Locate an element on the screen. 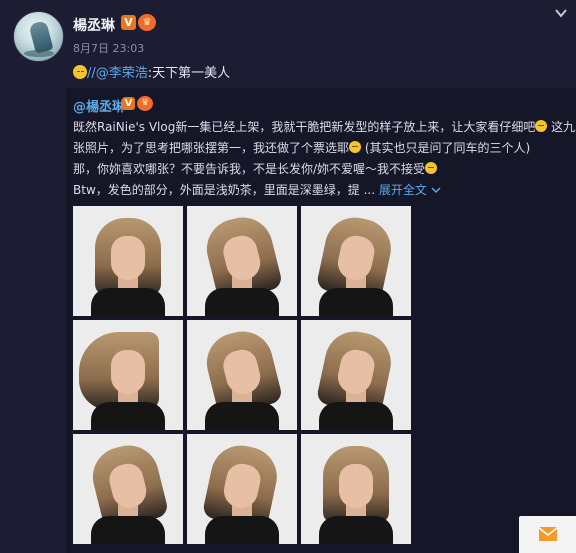 The height and width of the screenshot is (553, 576). wink-emoji-icon is located at coordinates (431, 168).